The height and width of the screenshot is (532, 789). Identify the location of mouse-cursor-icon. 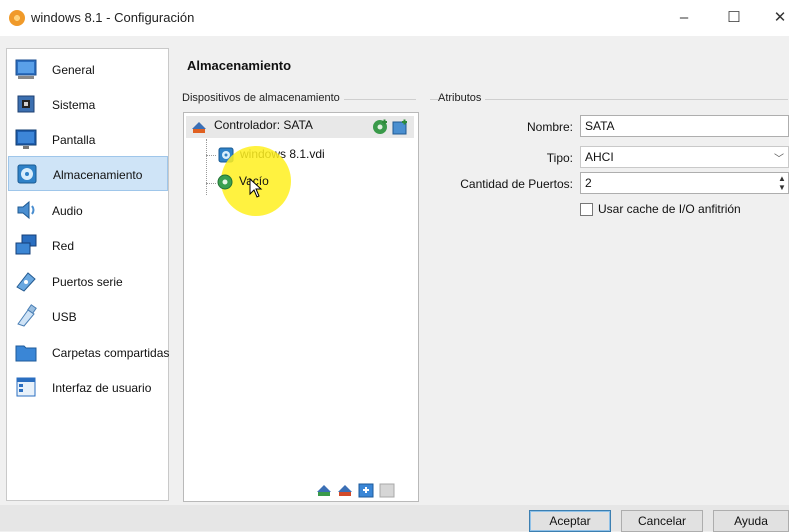
(256, 188).